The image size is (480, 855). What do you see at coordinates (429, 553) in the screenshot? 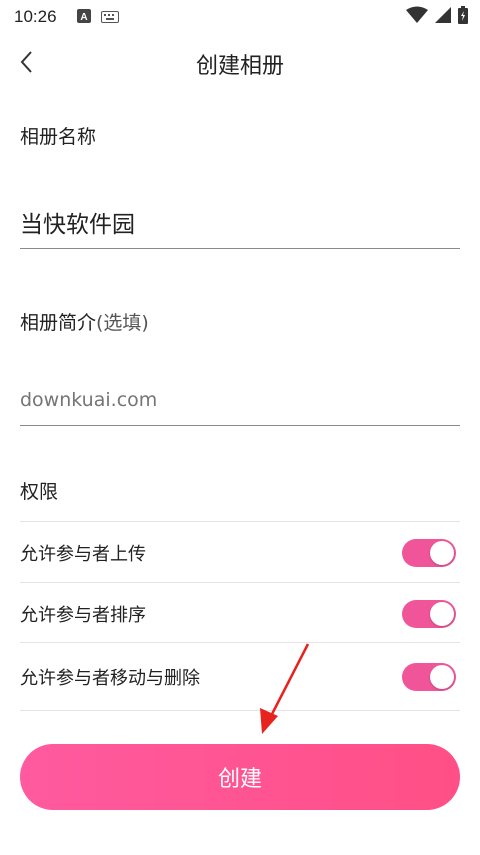
I see `upload-toggle` at bounding box center [429, 553].